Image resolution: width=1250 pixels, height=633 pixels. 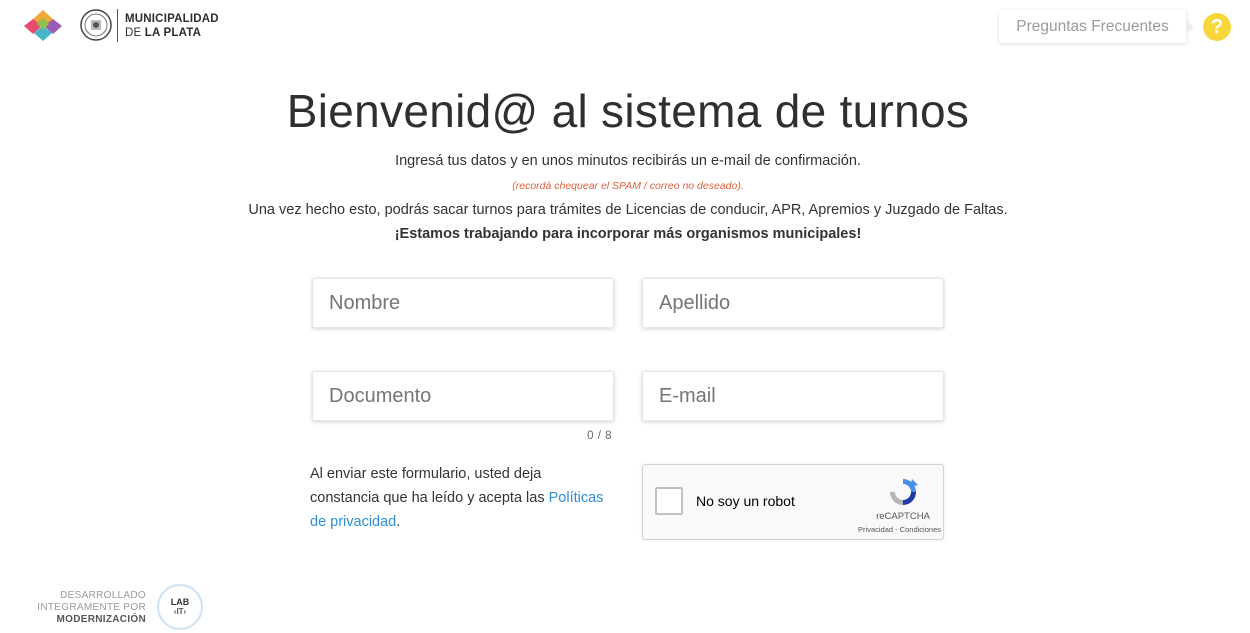 I want to click on org-name-city: LA PLATA, so click(x=173, y=33).